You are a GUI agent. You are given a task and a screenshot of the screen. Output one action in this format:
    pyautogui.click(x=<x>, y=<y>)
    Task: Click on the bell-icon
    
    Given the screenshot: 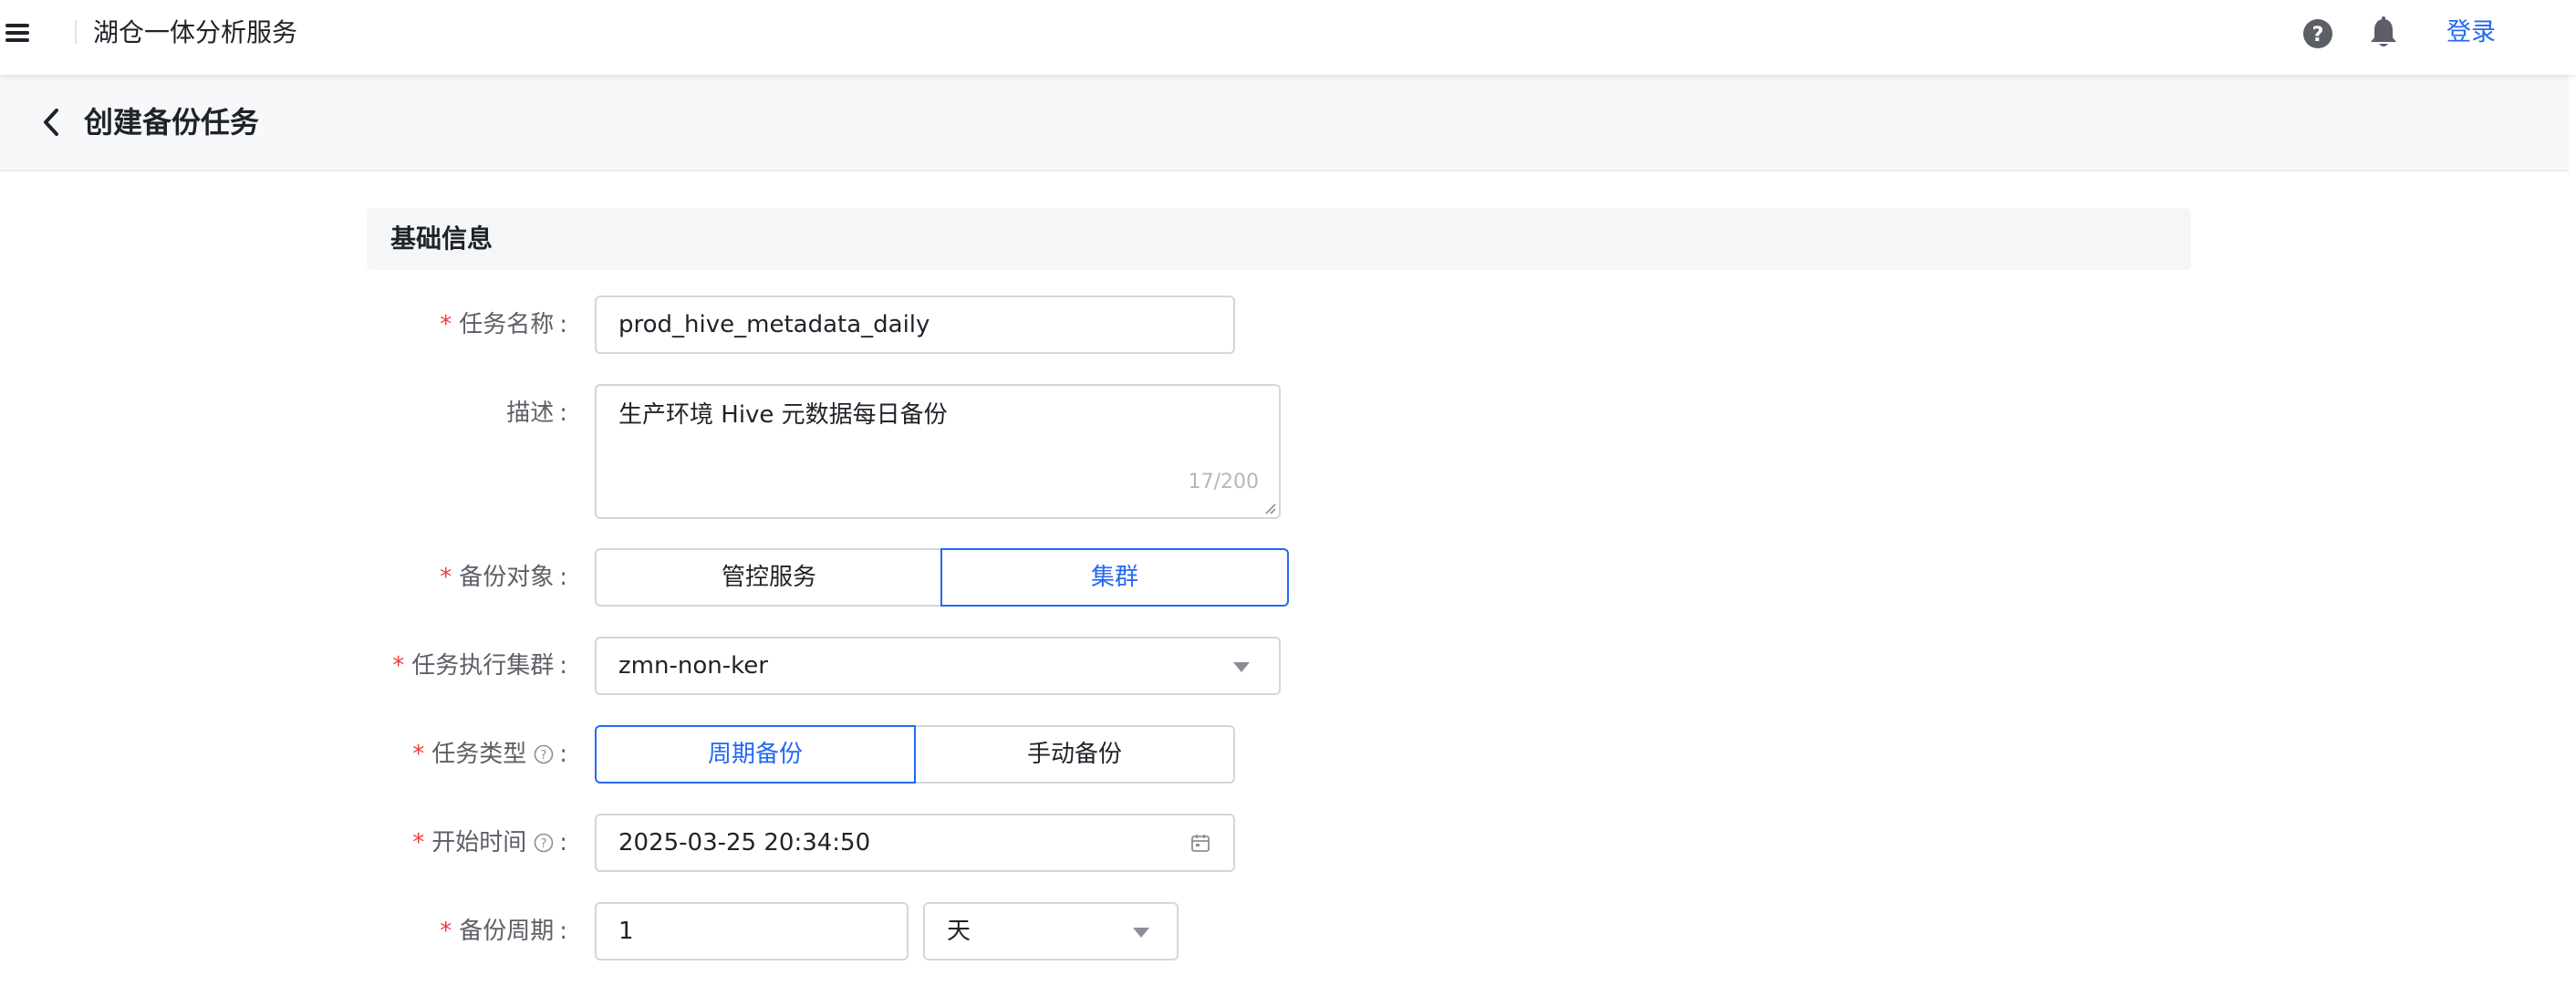 What is the action you would take?
    pyautogui.click(x=2383, y=32)
    